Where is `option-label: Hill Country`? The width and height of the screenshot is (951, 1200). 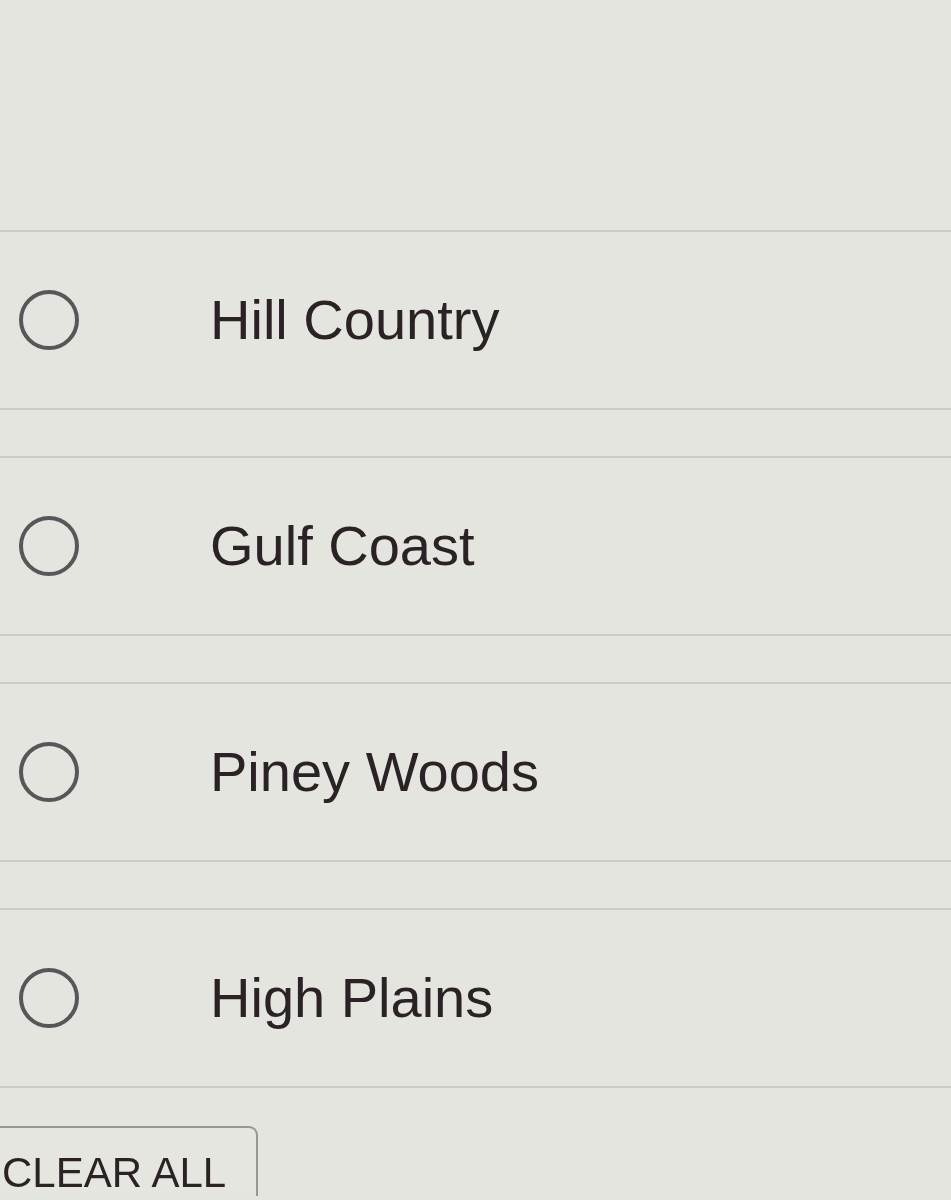 option-label: Hill Country is located at coordinates (355, 320).